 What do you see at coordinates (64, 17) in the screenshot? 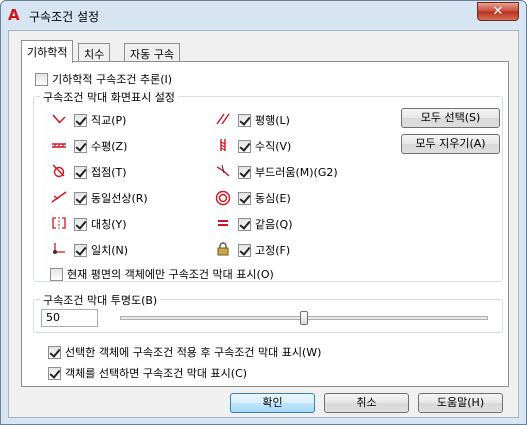
I see `window-title: 구속조건 설정` at bounding box center [64, 17].